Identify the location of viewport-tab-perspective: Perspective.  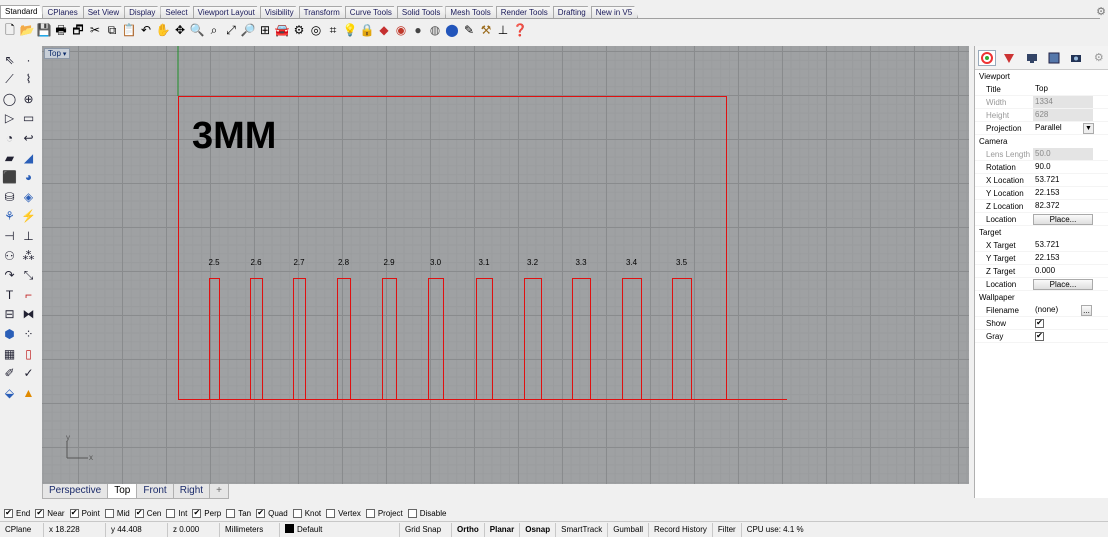
(75, 491).